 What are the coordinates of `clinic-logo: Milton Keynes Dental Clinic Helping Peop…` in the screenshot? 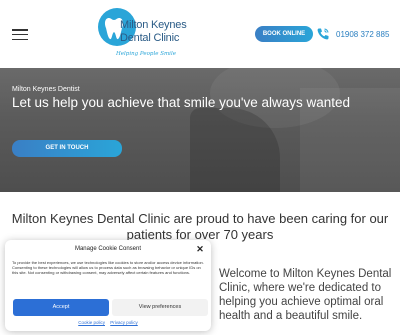 It's located at (146, 35).